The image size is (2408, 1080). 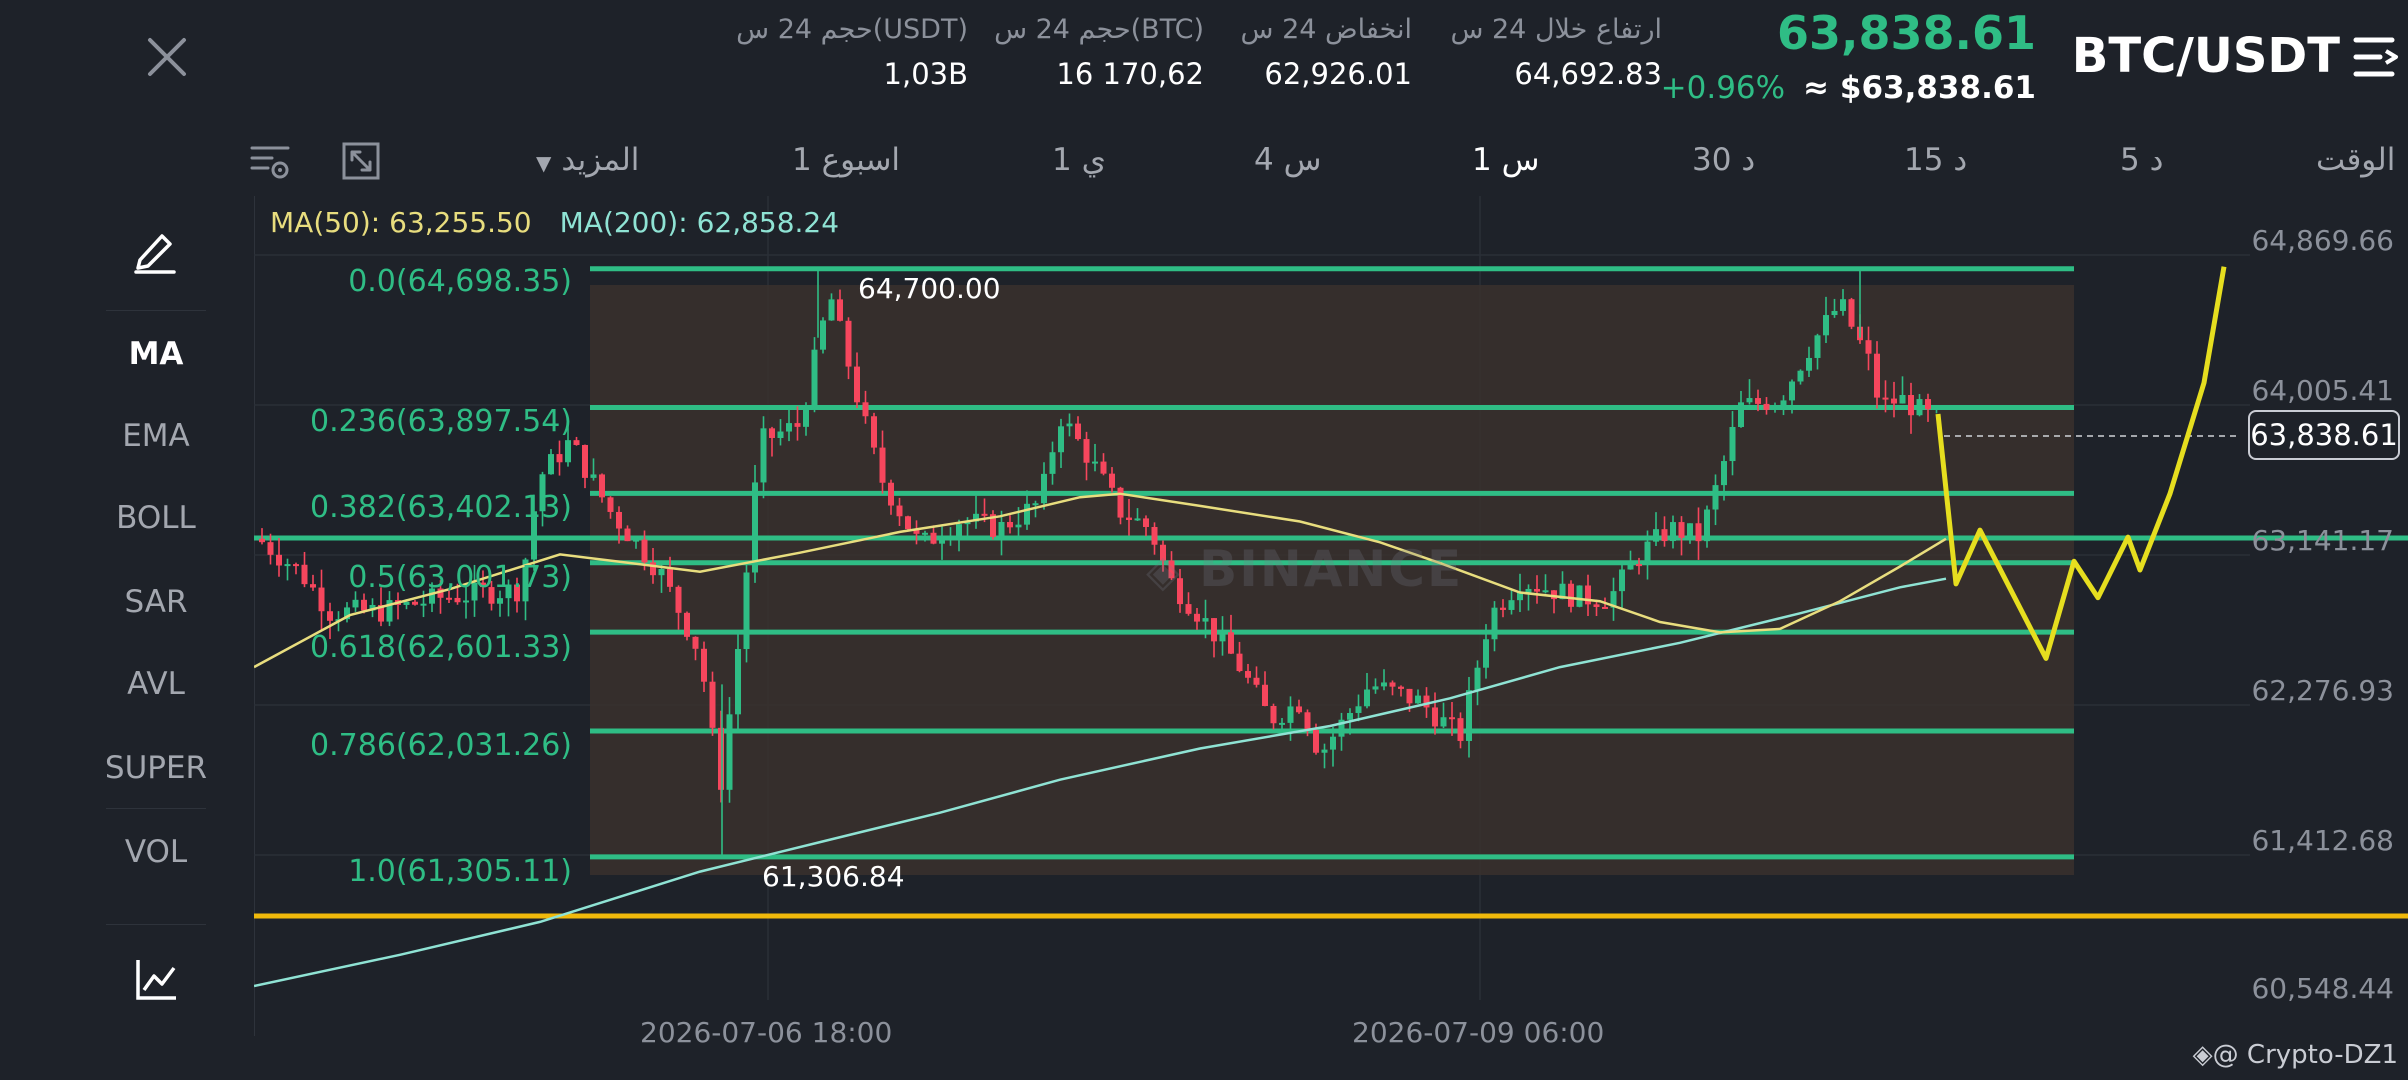 I want to click on chart-high-label: 64,700.00, so click(x=929, y=288).